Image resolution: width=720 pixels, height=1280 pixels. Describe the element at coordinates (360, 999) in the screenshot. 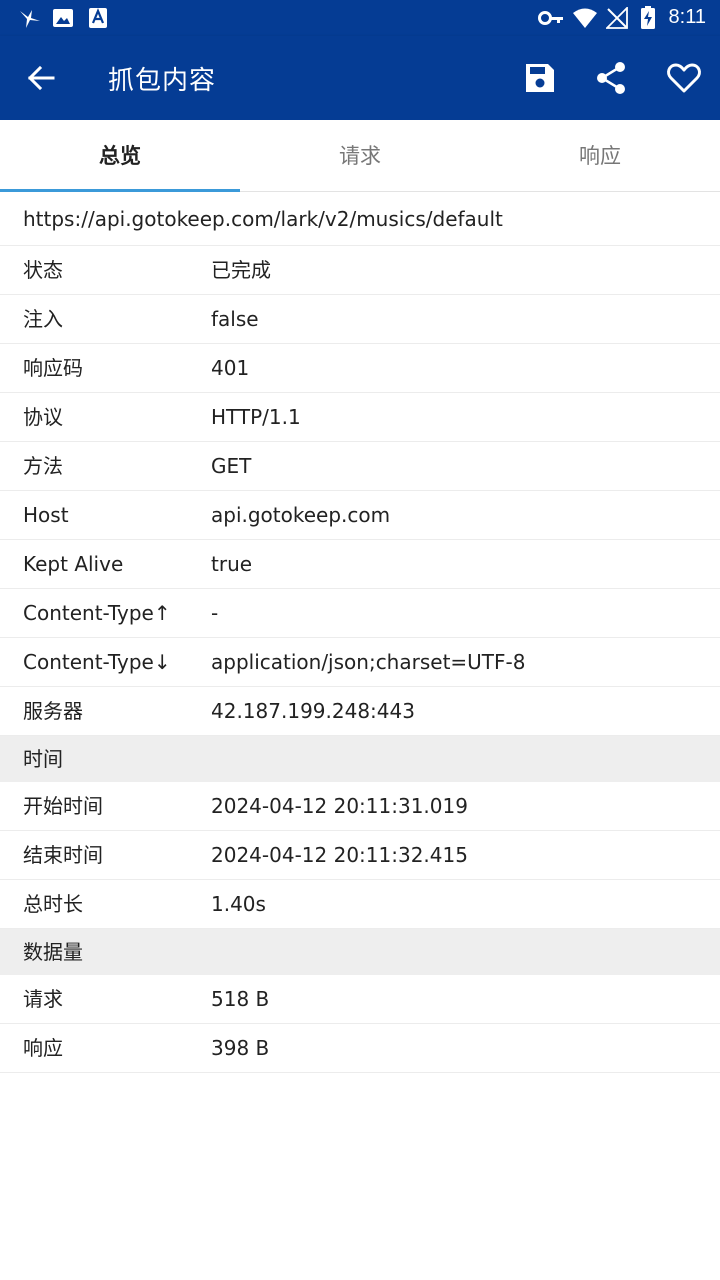

I see `info-row-request-size: 请求 518 B` at that location.